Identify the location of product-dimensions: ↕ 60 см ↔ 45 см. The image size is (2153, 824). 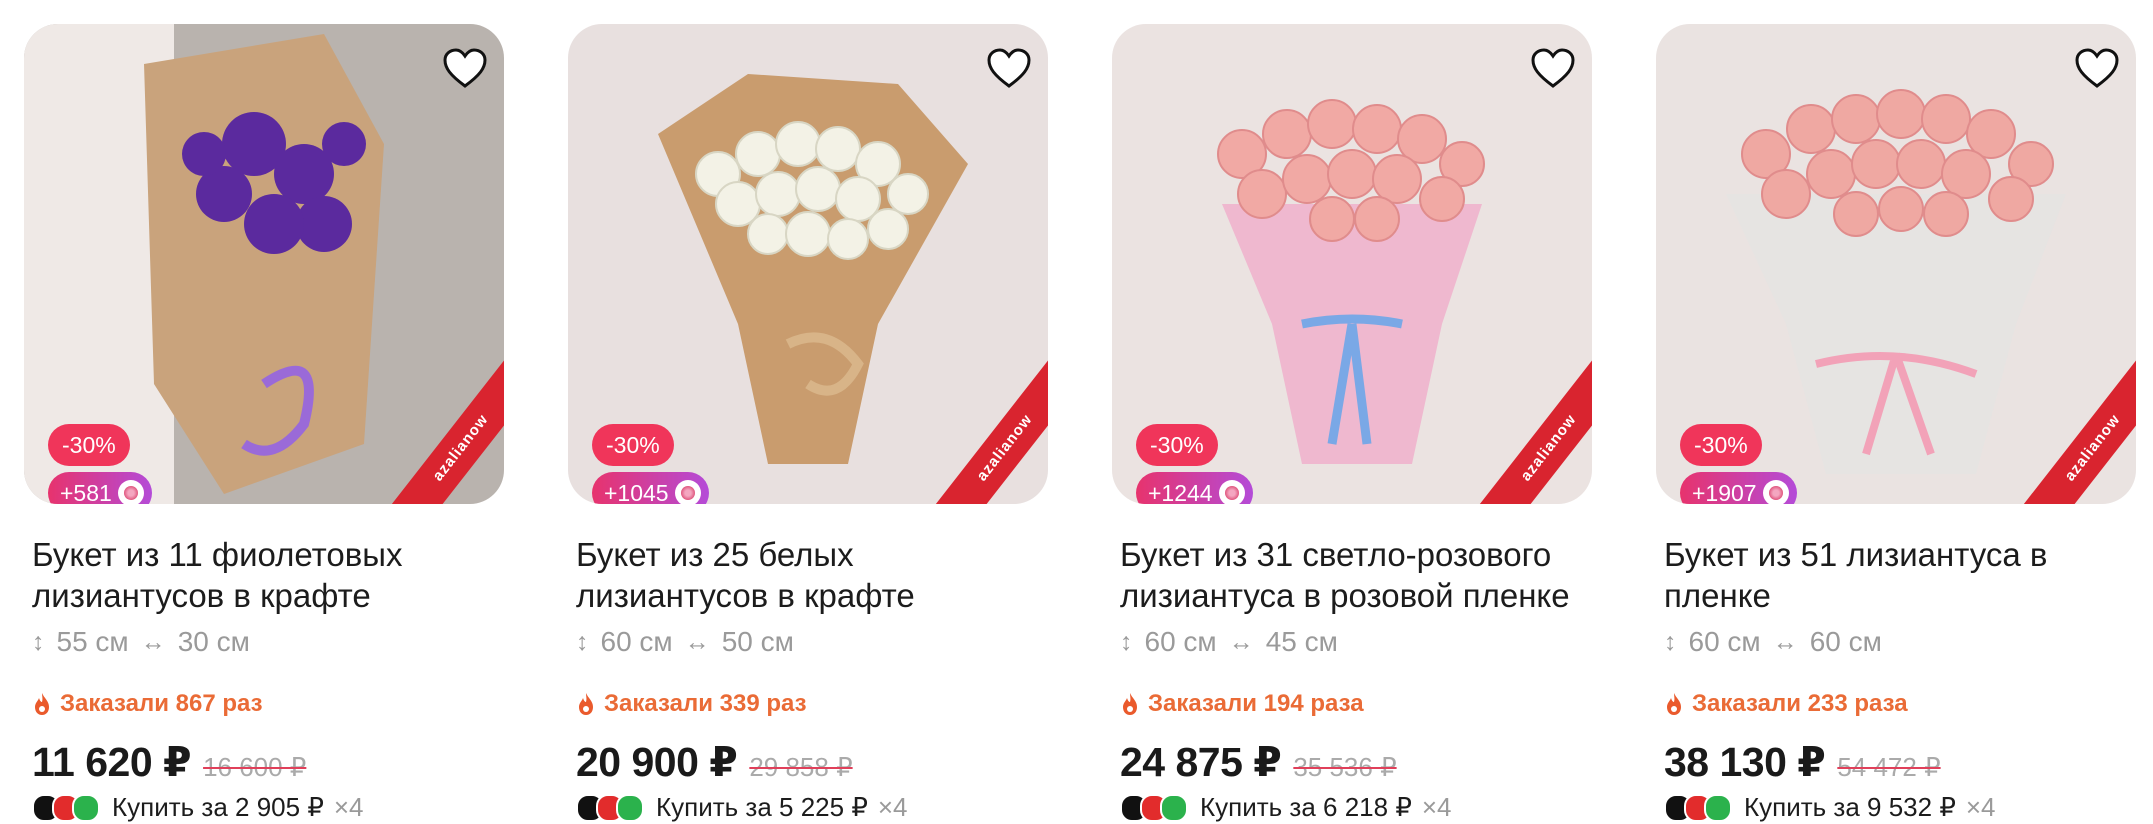
(1356, 642).